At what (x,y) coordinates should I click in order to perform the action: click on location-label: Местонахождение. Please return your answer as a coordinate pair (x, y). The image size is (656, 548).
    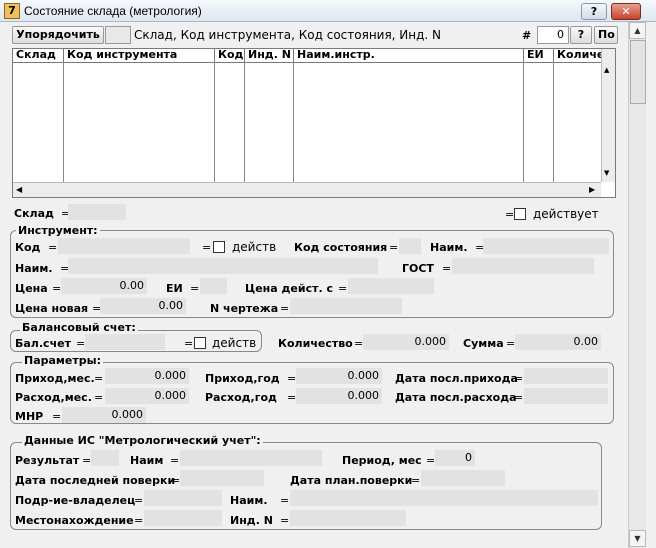
    Looking at the image, I should click on (74, 520).